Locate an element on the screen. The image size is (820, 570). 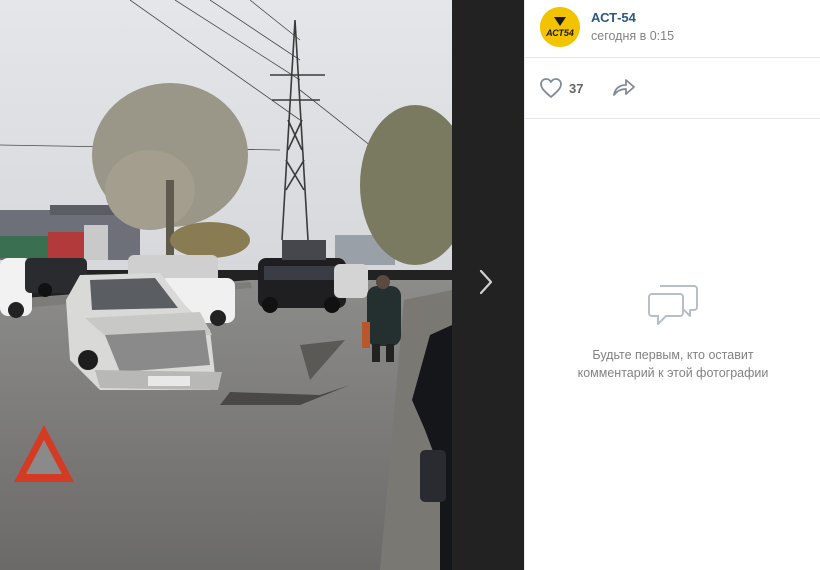
next-photo-button is located at coordinates (486, 282).